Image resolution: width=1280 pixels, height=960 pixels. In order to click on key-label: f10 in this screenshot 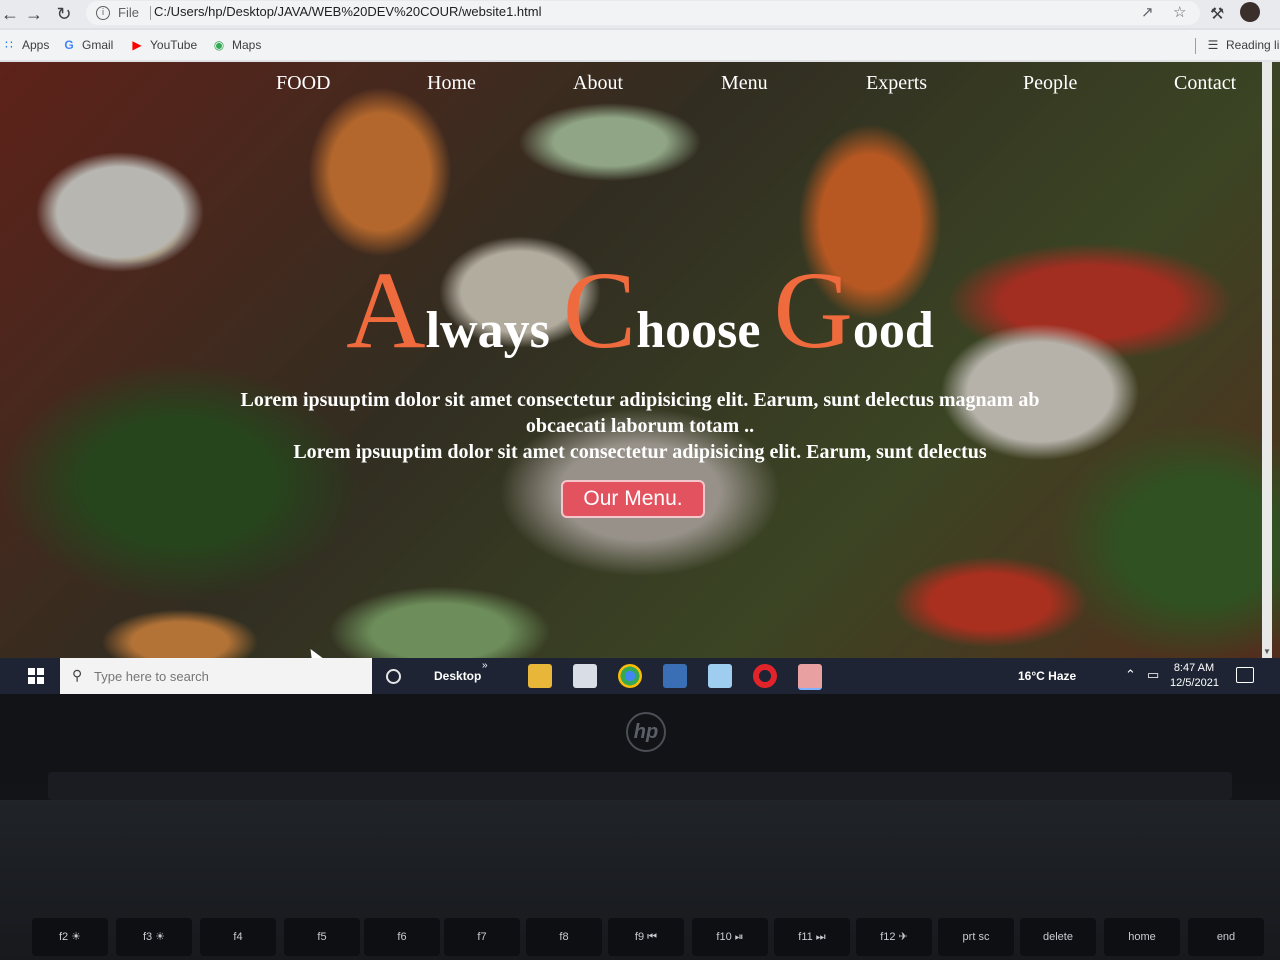, I will do `click(724, 937)`.